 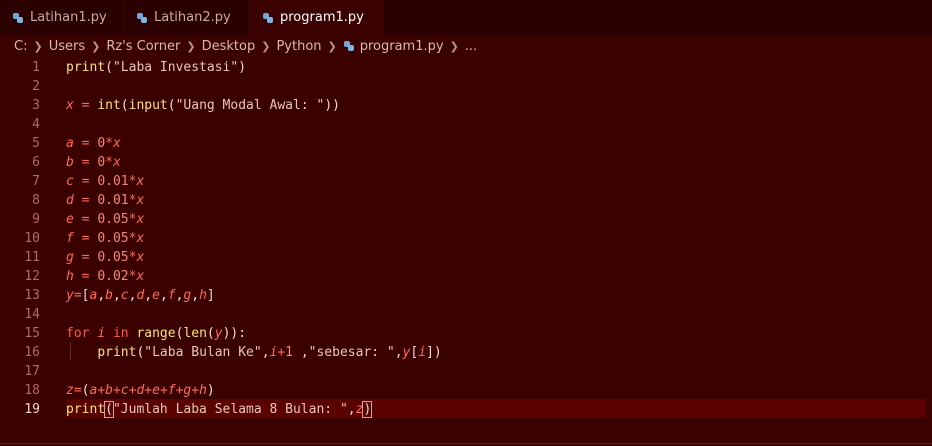 I want to click on line-number: 2, so click(x=36, y=86).